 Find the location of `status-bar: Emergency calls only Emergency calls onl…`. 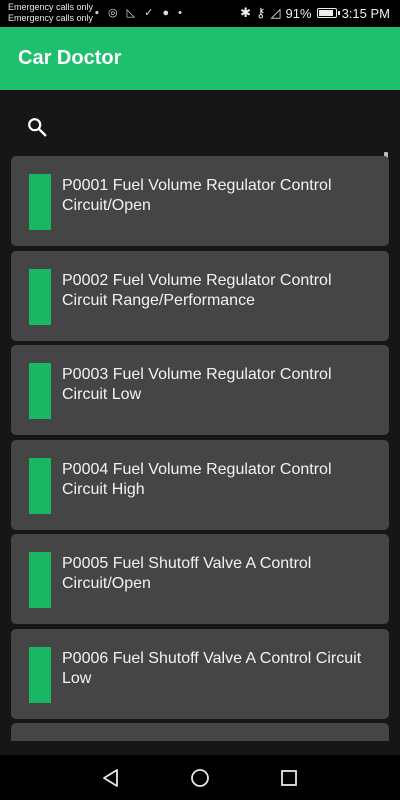

status-bar: Emergency calls only Emergency calls onl… is located at coordinates (200, 13).